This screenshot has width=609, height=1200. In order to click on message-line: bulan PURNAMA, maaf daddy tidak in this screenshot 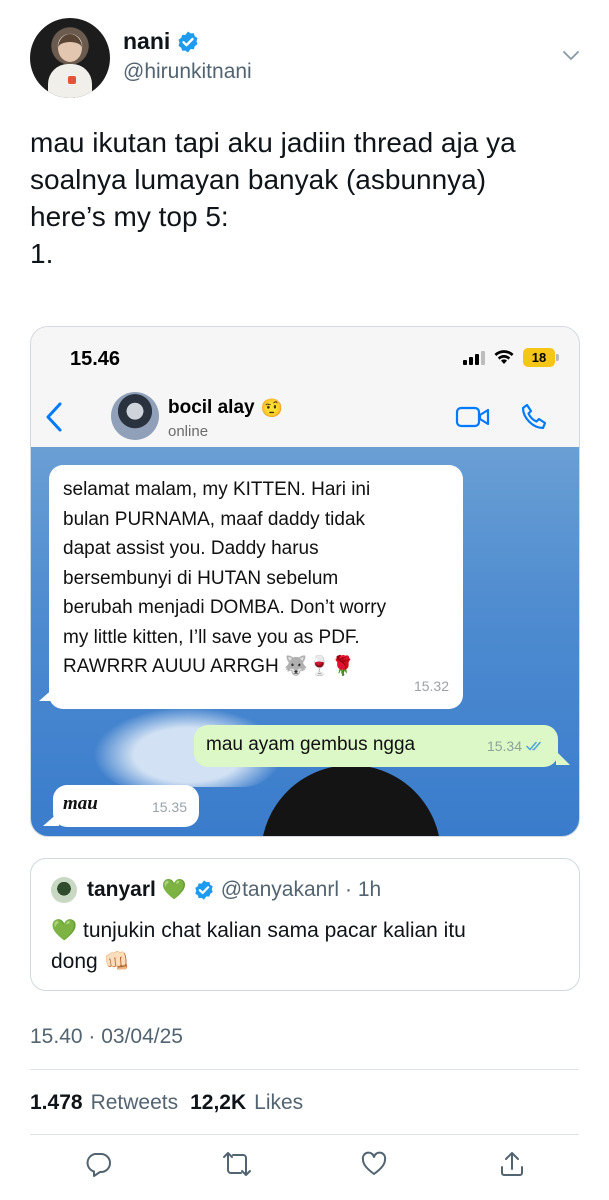, I will do `click(214, 519)`.